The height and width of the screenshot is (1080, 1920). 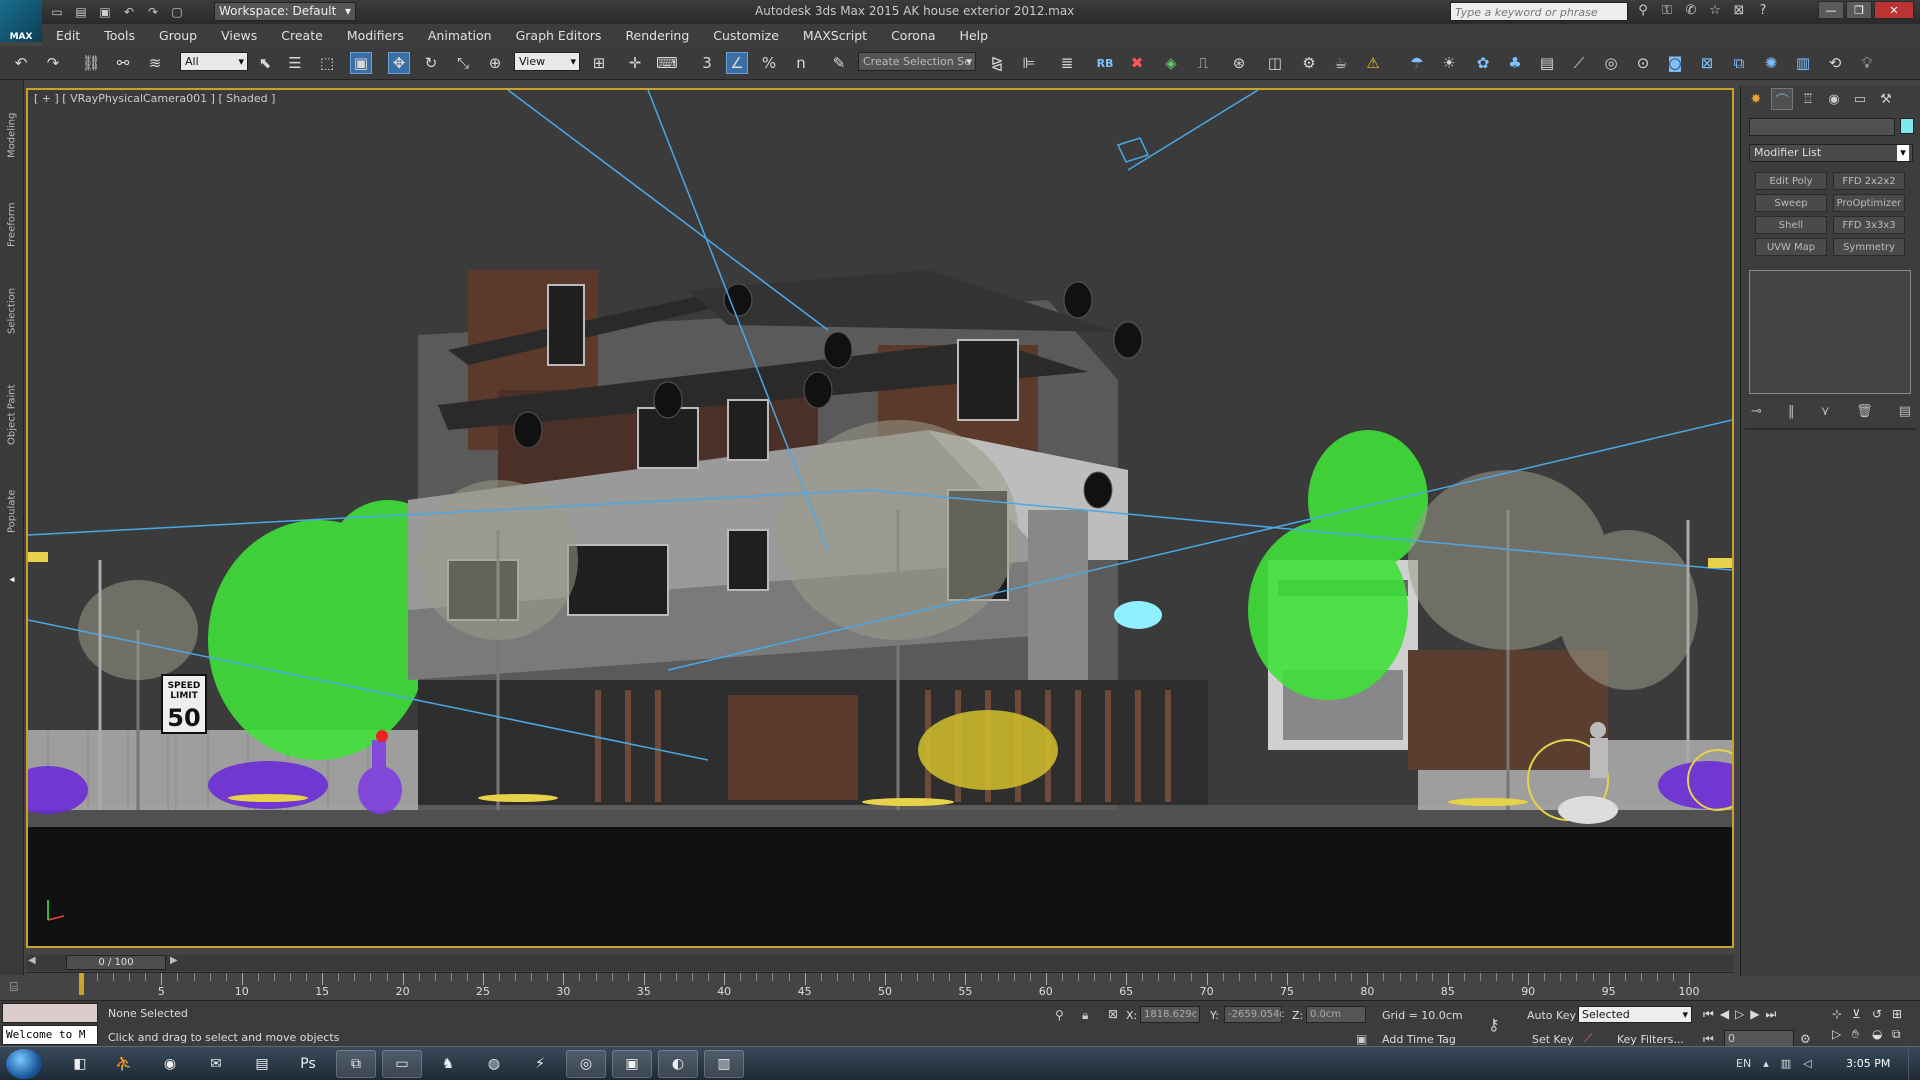 What do you see at coordinates (1754, 1014) in the screenshot?
I see `next-frame-icon: ▶` at bounding box center [1754, 1014].